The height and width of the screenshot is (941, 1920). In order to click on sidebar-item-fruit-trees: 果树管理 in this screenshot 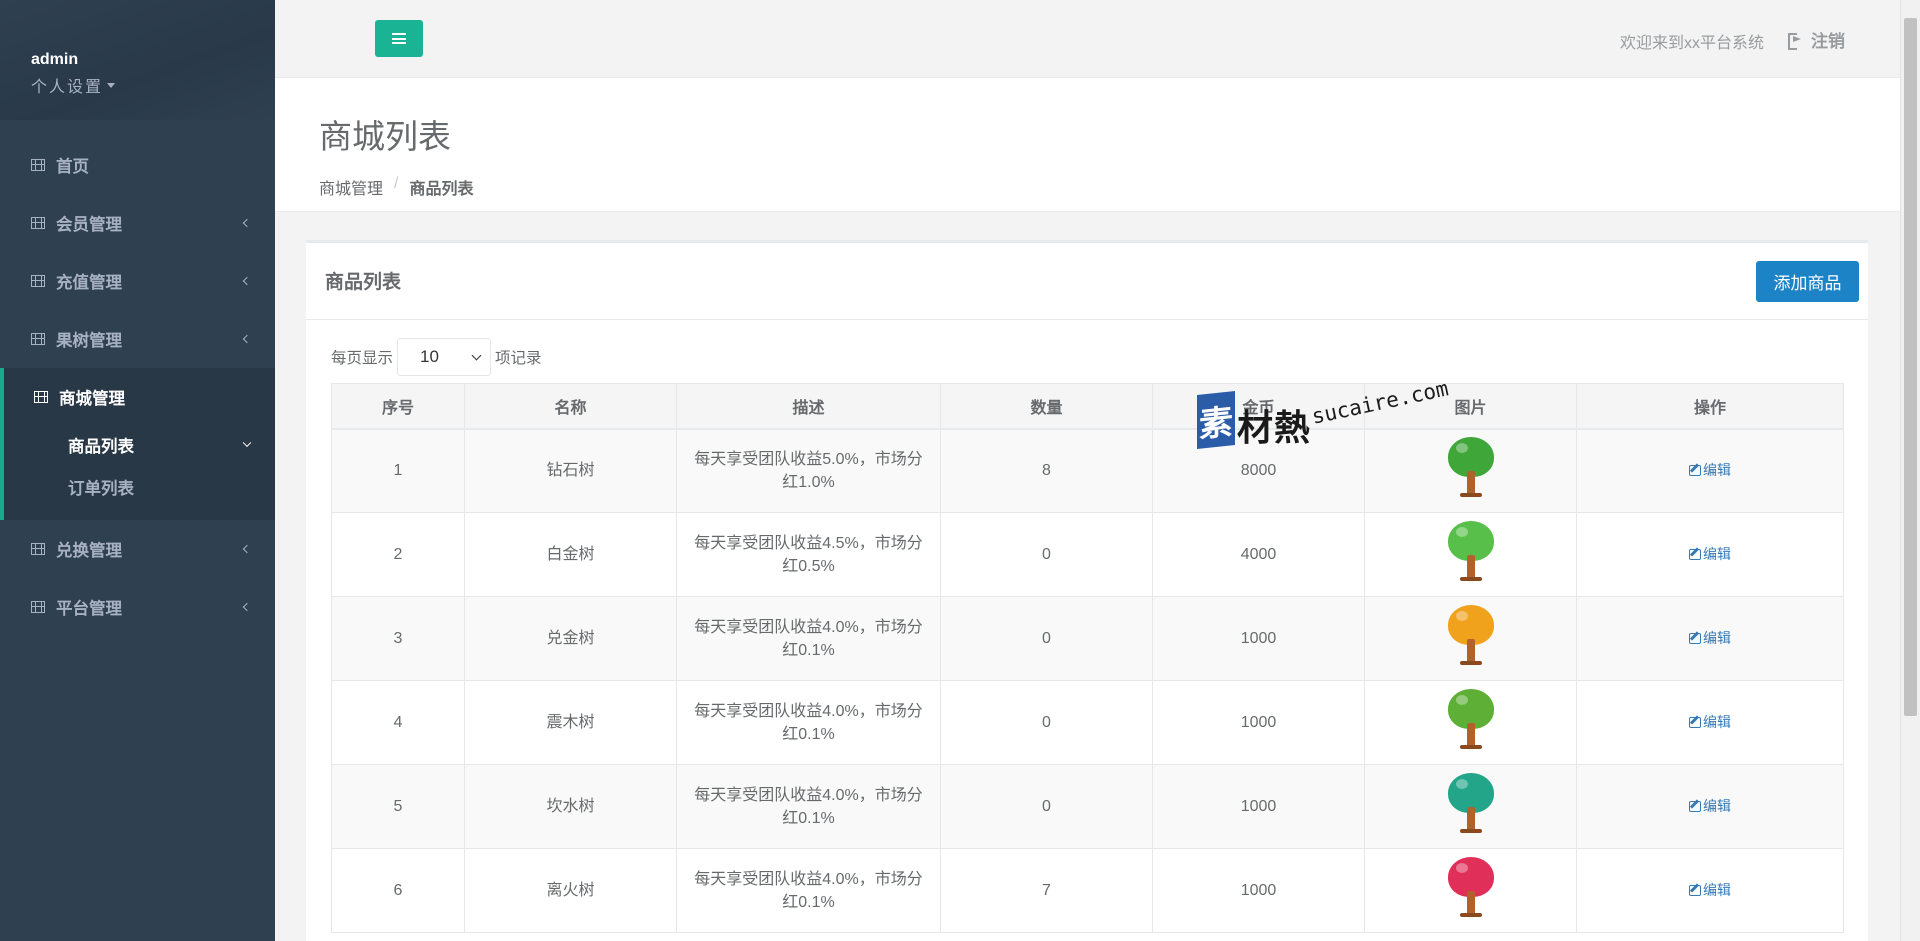, I will do `click(137, 339)`.